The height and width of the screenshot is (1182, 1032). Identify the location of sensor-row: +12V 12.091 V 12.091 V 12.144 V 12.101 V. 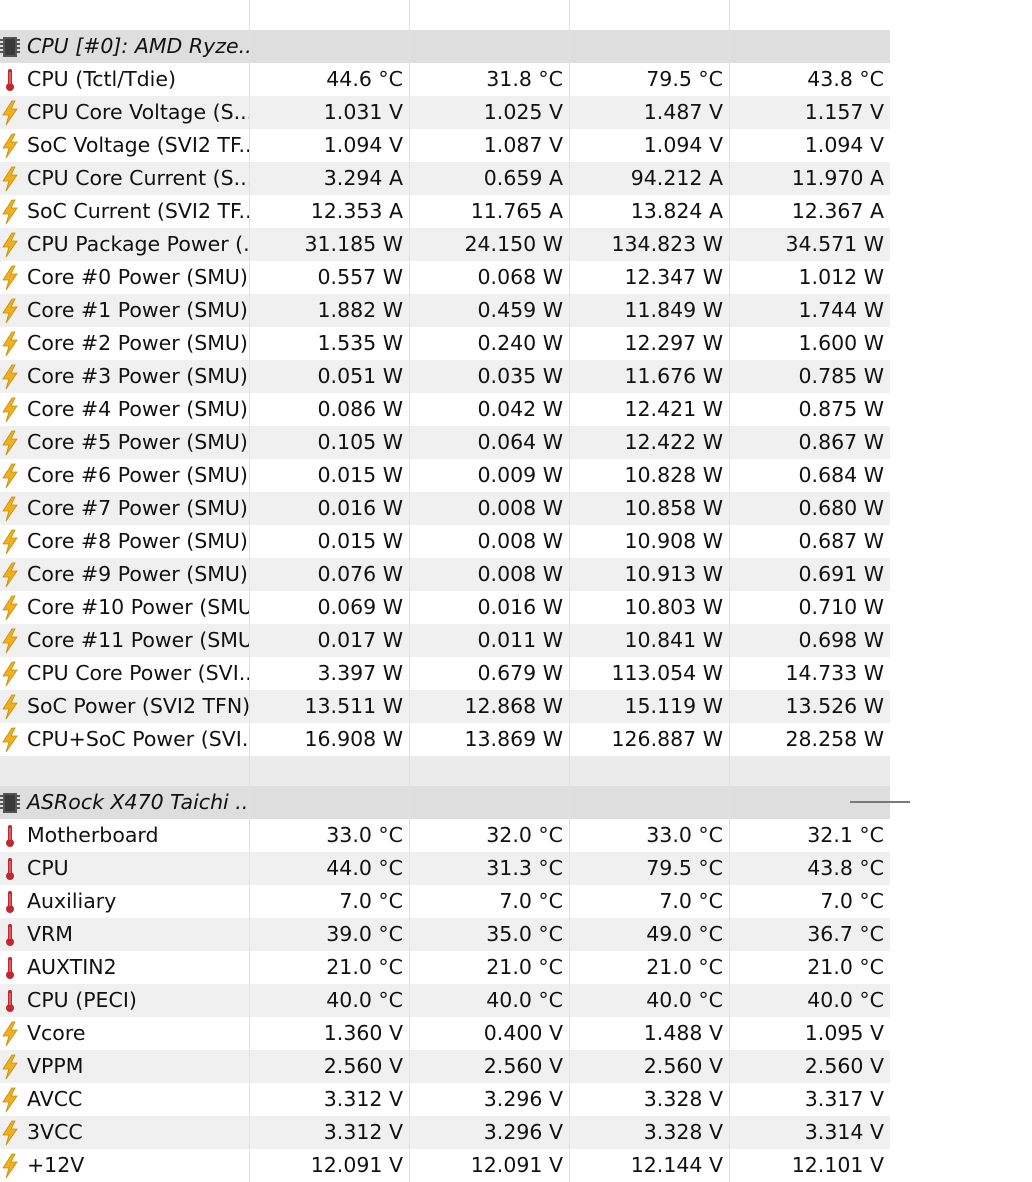
(445, 1165).